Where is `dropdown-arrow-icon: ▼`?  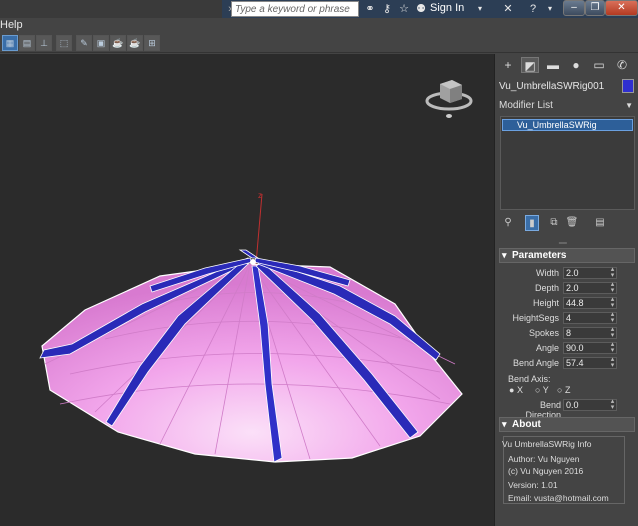
dropdown-arrow-icon: ▼ is located at coordinates (629, 105).